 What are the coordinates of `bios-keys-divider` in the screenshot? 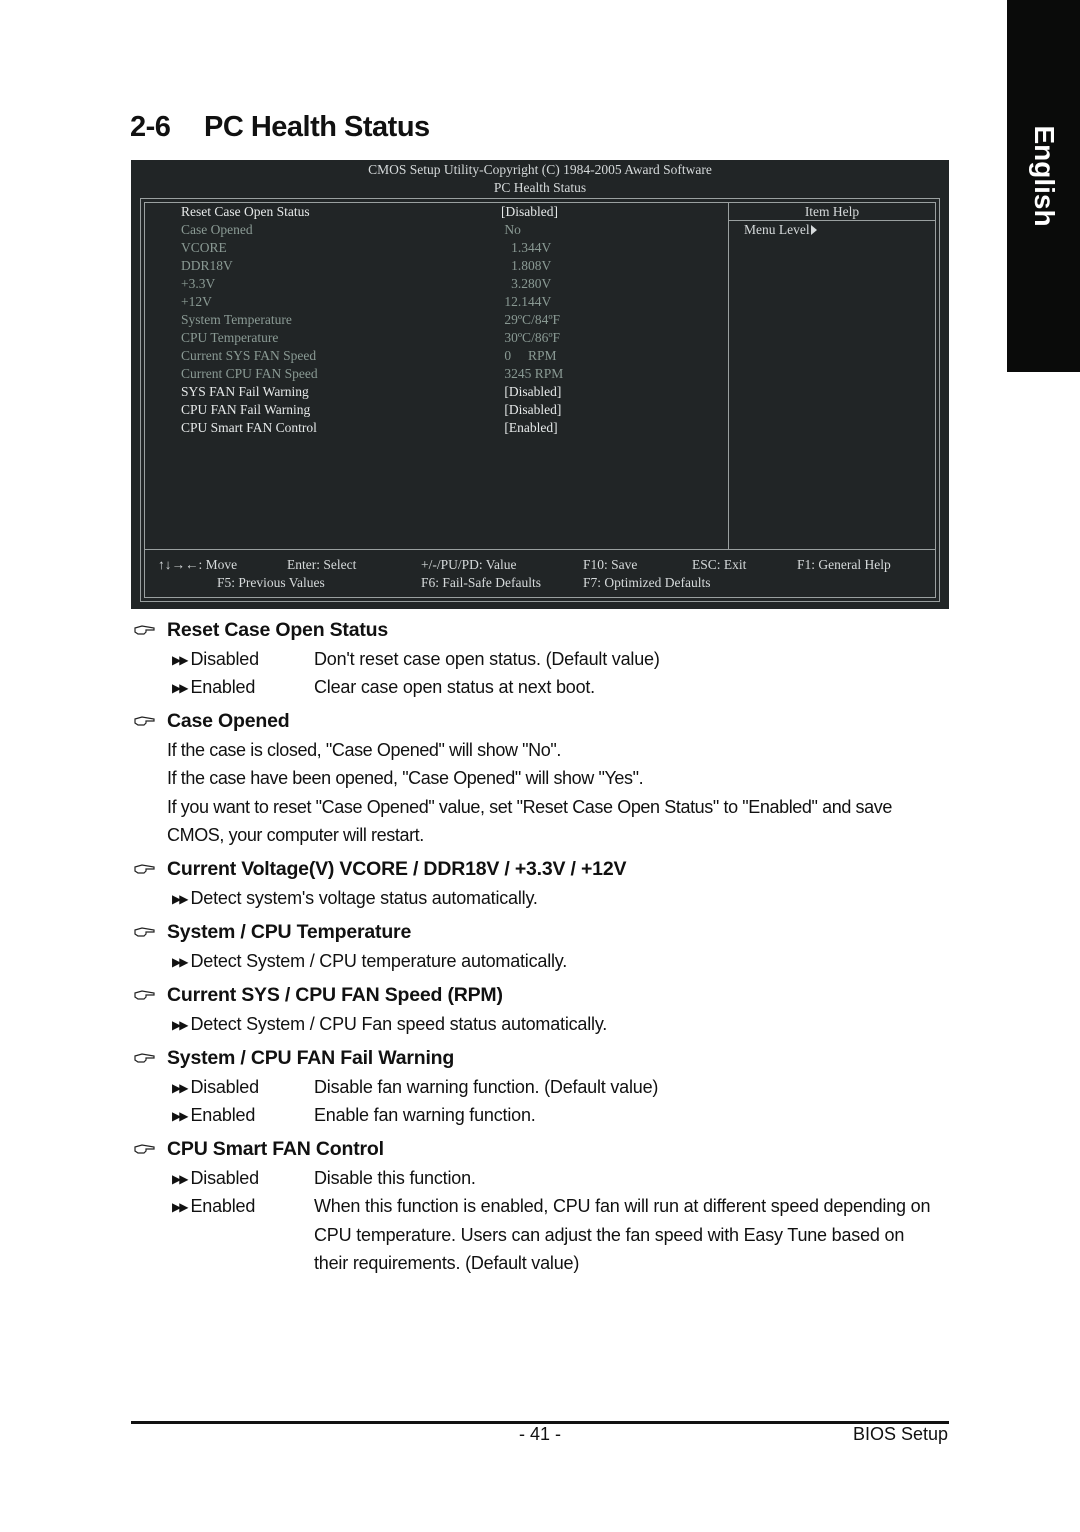 It's located at (540, 549).